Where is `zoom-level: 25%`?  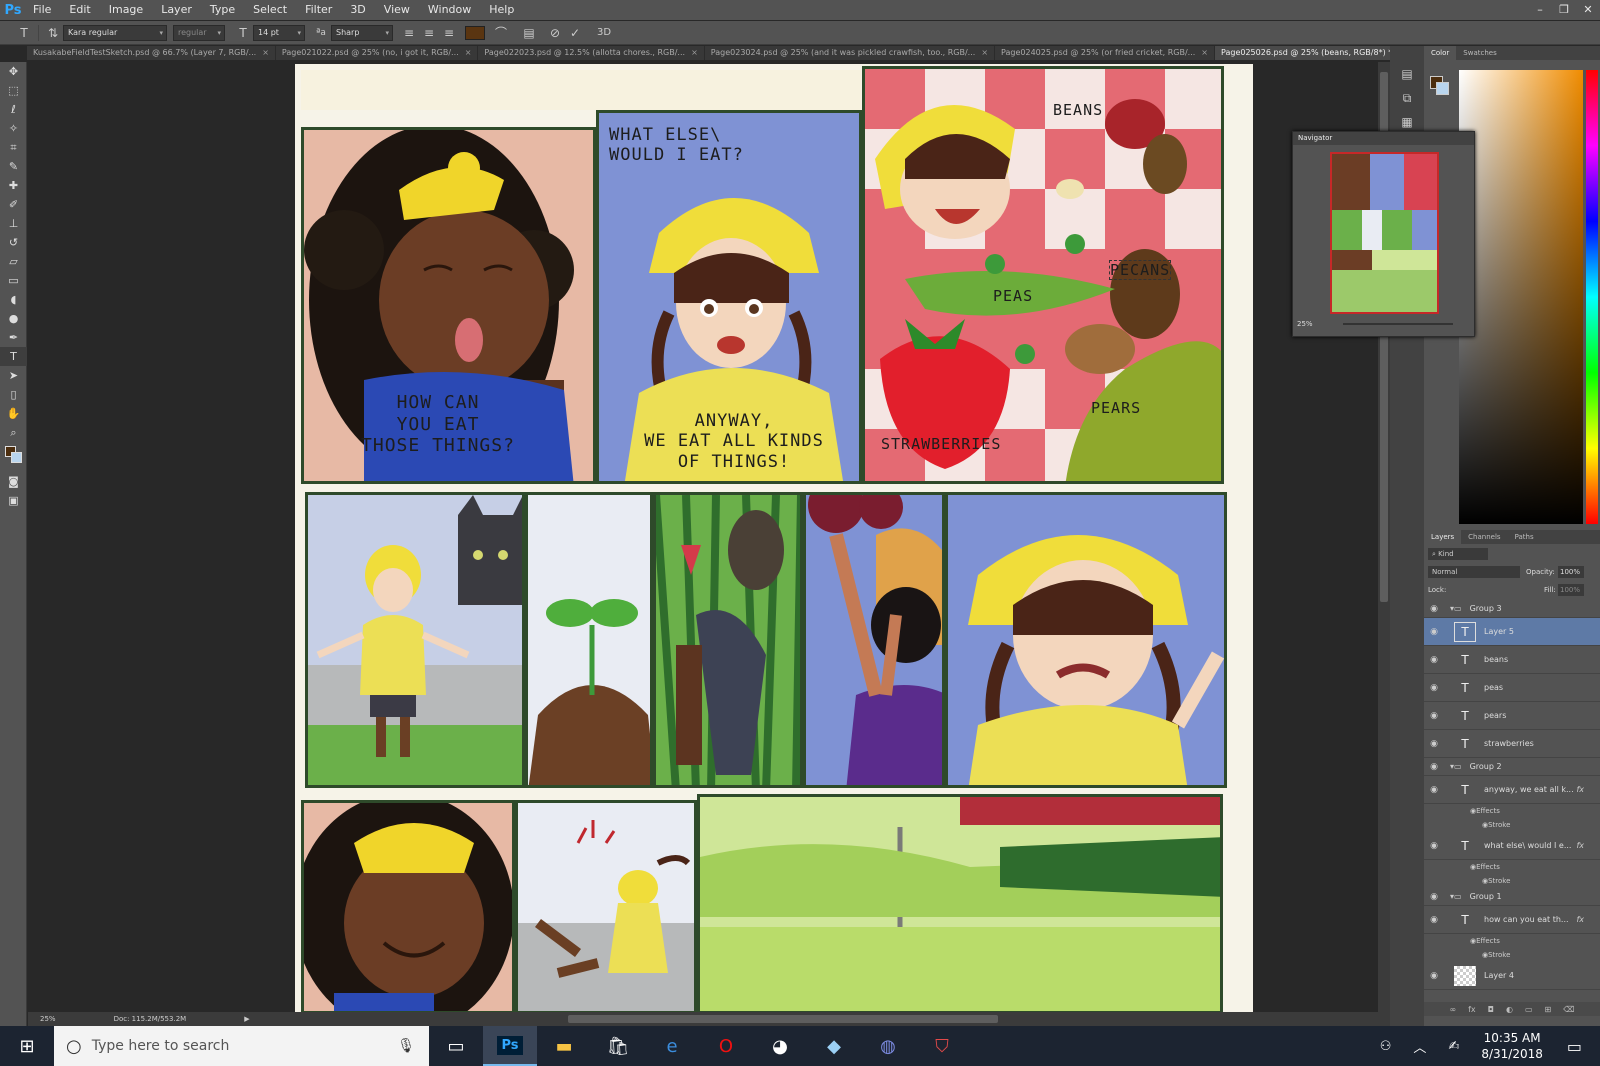
zoom-level: 25% is located at coordinates (48, 1019).